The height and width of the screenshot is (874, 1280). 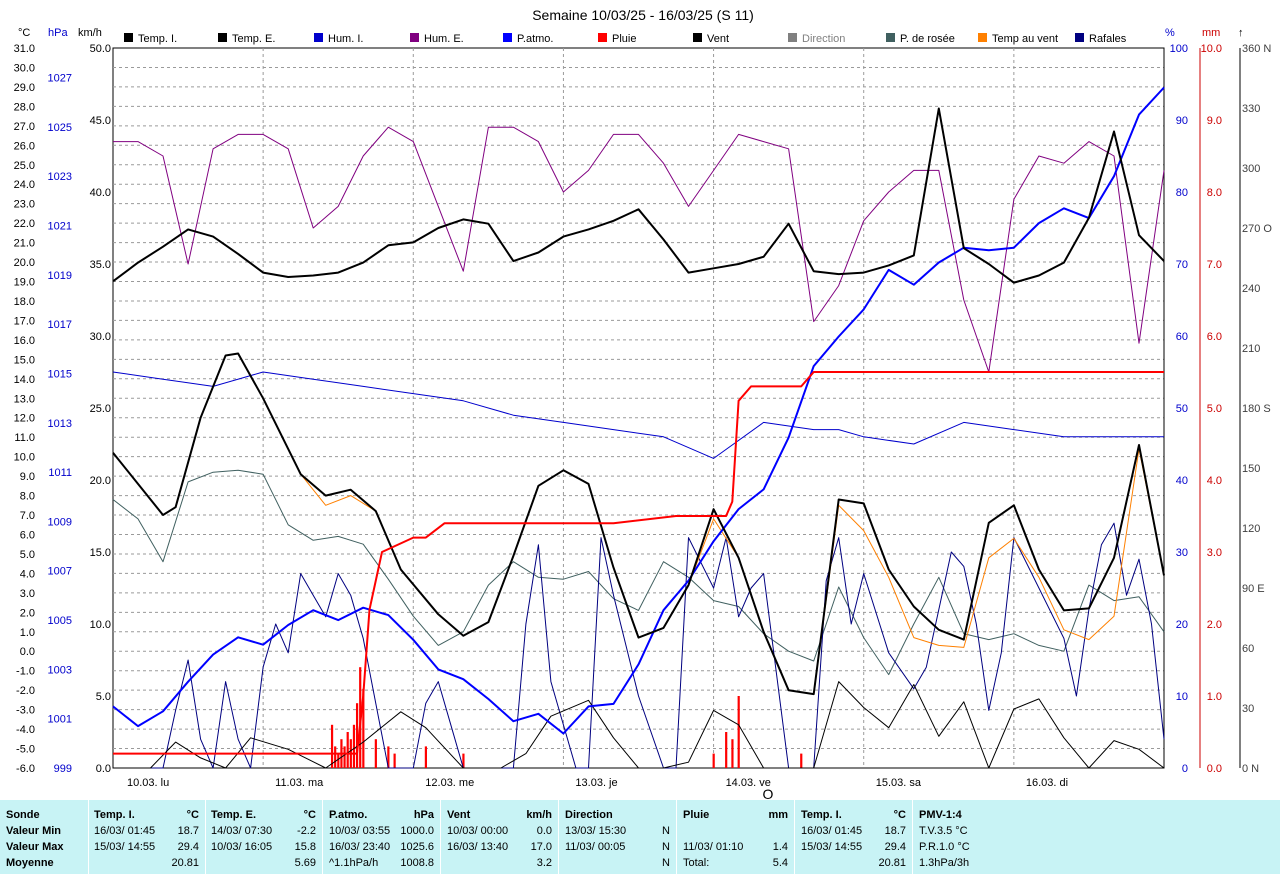 I want to click on rain-tick-label: 0.0, so click(x=1214, y=769).